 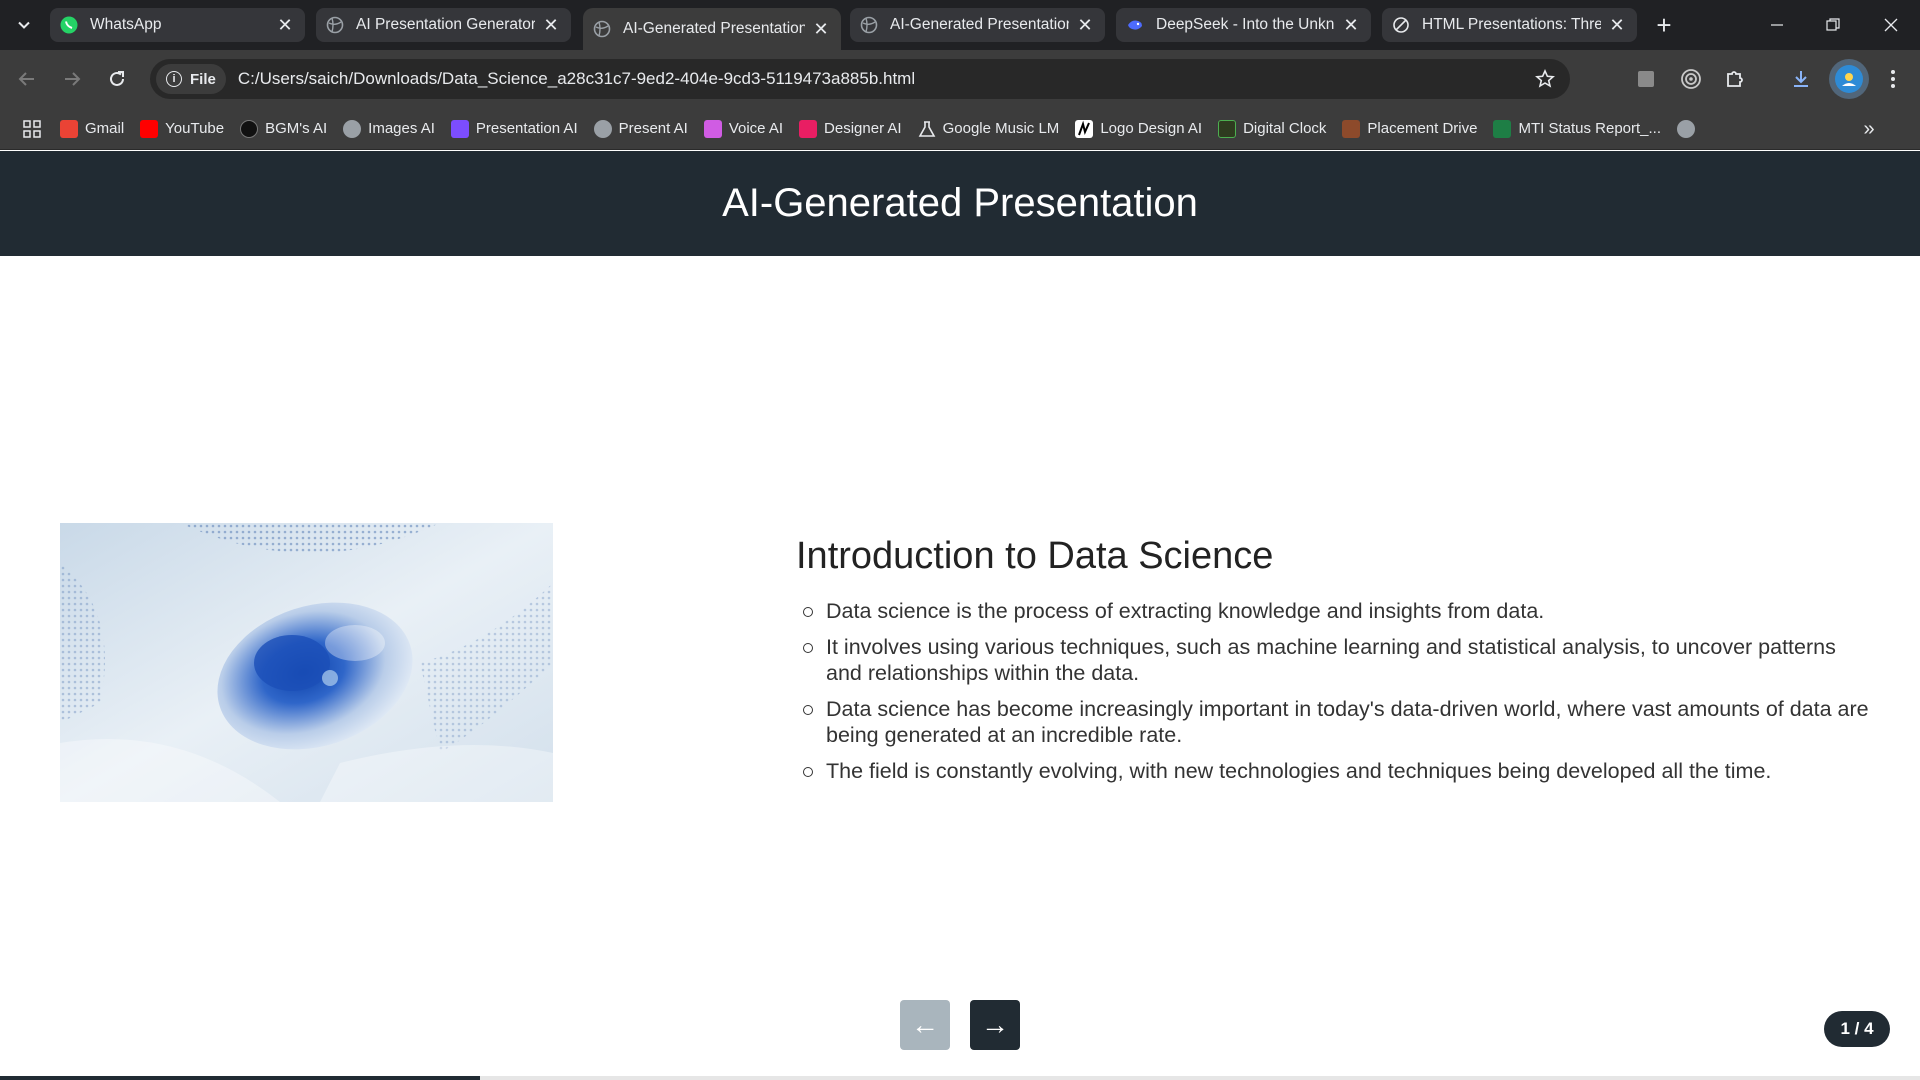 What do you see at coordinates (1545, 79) in the screenshot?
I see `bookmark-star-icon` at bounding box center [1545, 79].